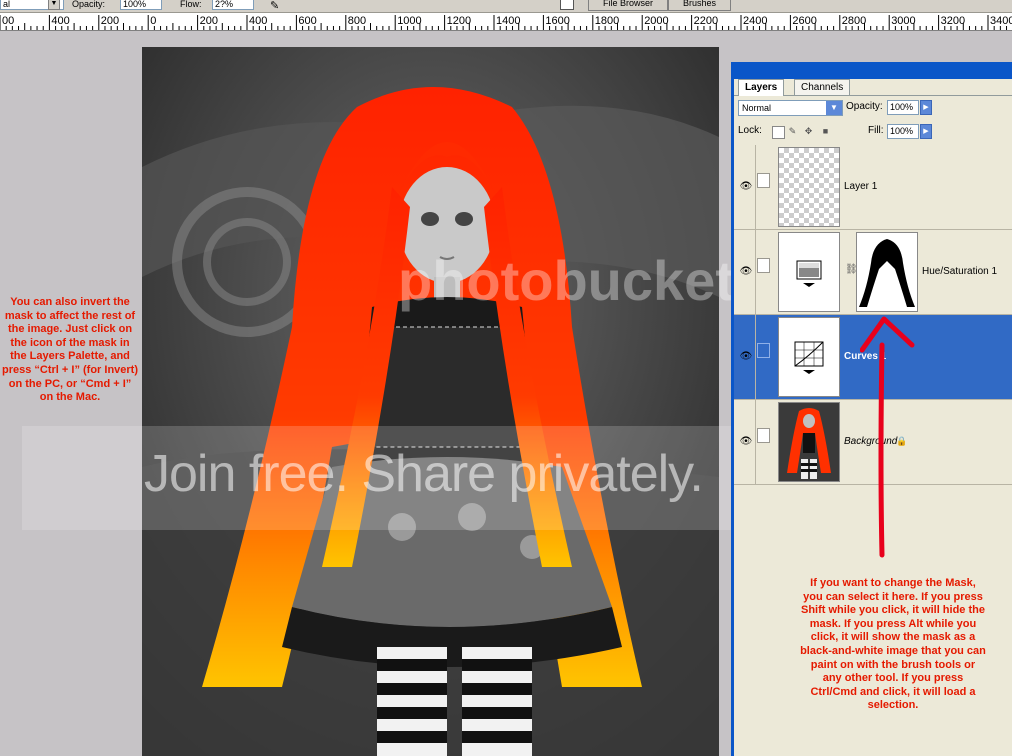 Image resolution: width=1012 pixels, height=756 pixels. Describe the element at coordinates (763, 350) in the screenshot. I see `paintbrush-icon` at that location.